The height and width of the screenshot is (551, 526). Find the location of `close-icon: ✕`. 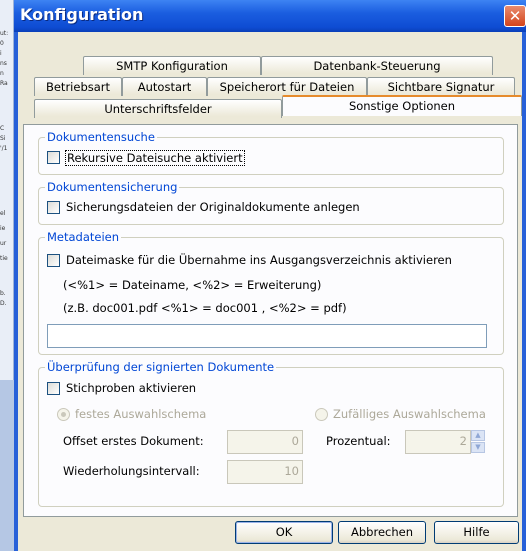

close-icon: ✕ is located at coordinates (515, 16).